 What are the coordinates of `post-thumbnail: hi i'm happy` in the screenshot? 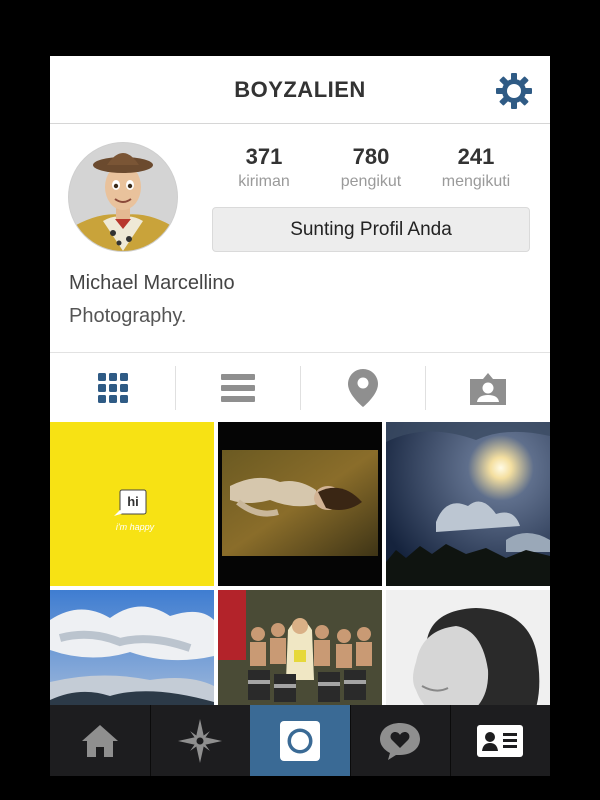 It's located at (132, 504).